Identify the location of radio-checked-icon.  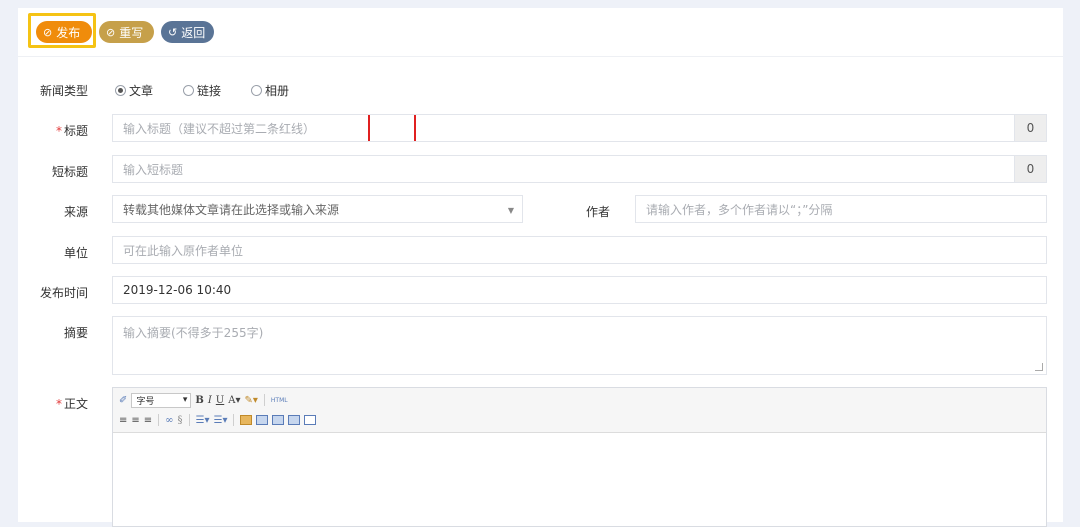
(120, 90).